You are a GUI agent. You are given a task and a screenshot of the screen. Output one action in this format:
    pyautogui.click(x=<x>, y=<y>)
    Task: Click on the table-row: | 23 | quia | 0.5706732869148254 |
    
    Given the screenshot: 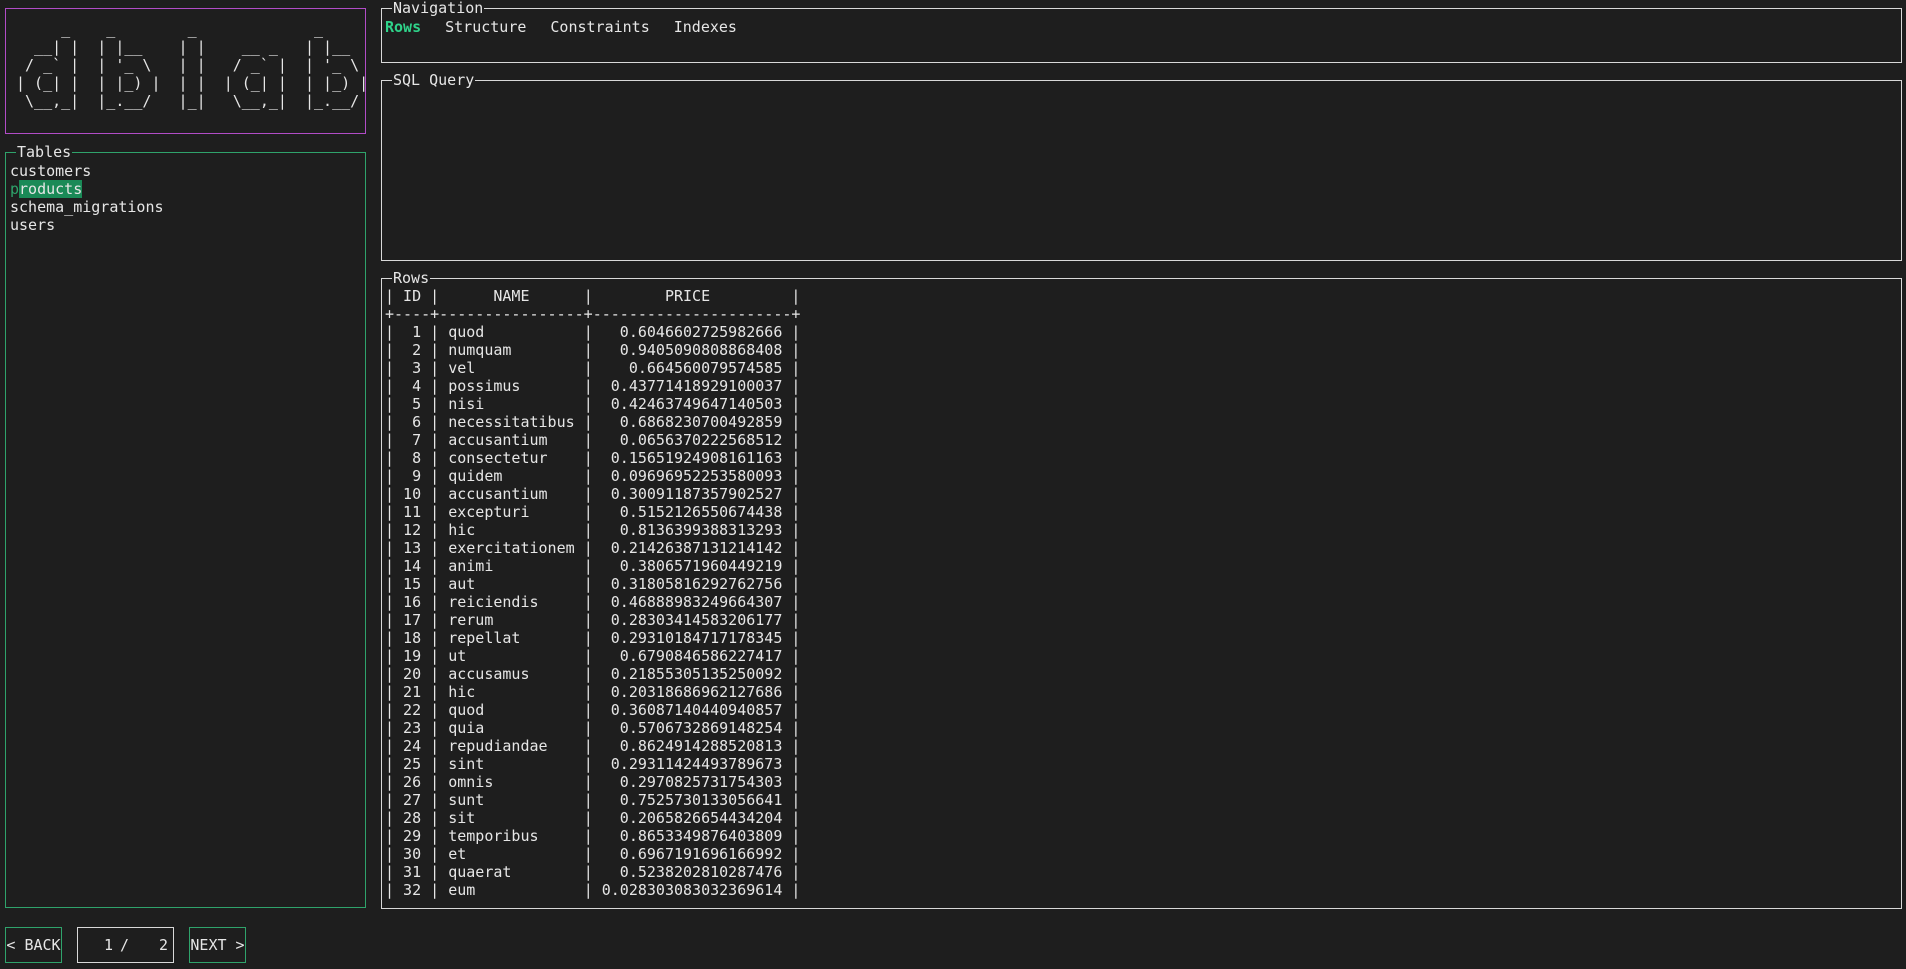 What is the action you would take?
    pyautogui.click(x=592, y=728)
    